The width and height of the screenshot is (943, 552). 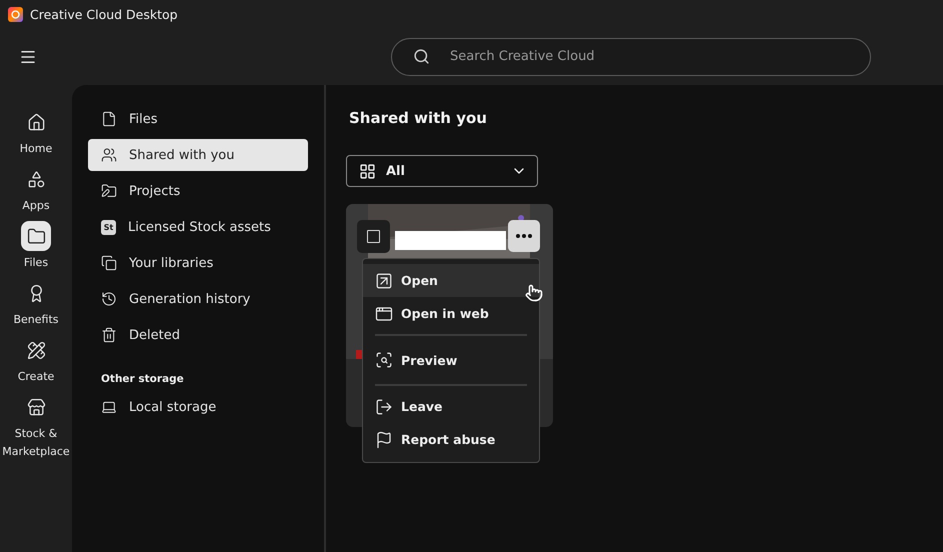 What do you see at coordinates (367, 171) in the screenshot?
I see `grid-icon` at bounding box center [367, 171].